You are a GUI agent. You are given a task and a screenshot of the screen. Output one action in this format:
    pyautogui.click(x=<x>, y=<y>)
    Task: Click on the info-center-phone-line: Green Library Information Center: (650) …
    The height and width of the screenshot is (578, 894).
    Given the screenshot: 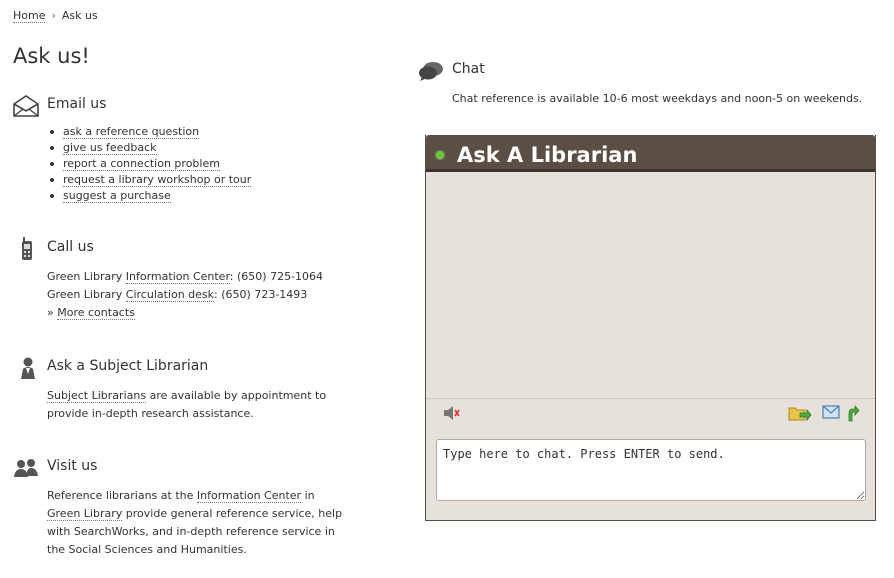 What is the action you would take?
    pyautogui.click(x=185, y=277)
    